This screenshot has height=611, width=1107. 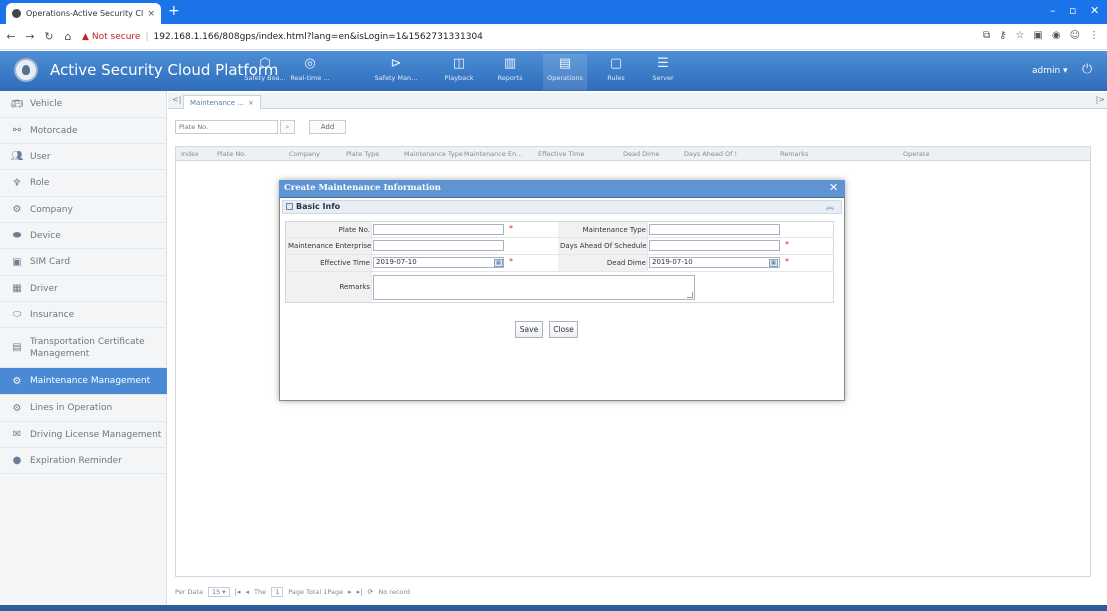 What do you see at coordinates (714, 229) in the screenshot?
I see `maintenance-type-input` at bounding box center [714, 229].